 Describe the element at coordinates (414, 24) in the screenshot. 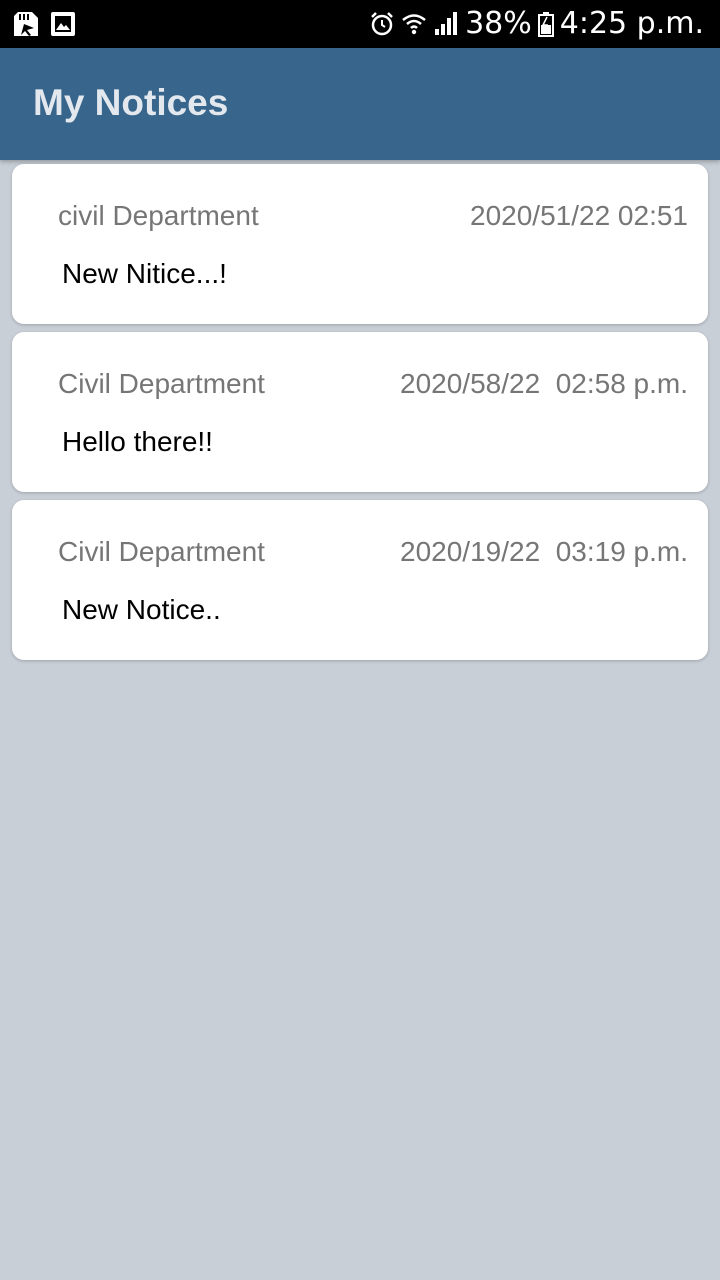

I see `wifi-icon` at that location.